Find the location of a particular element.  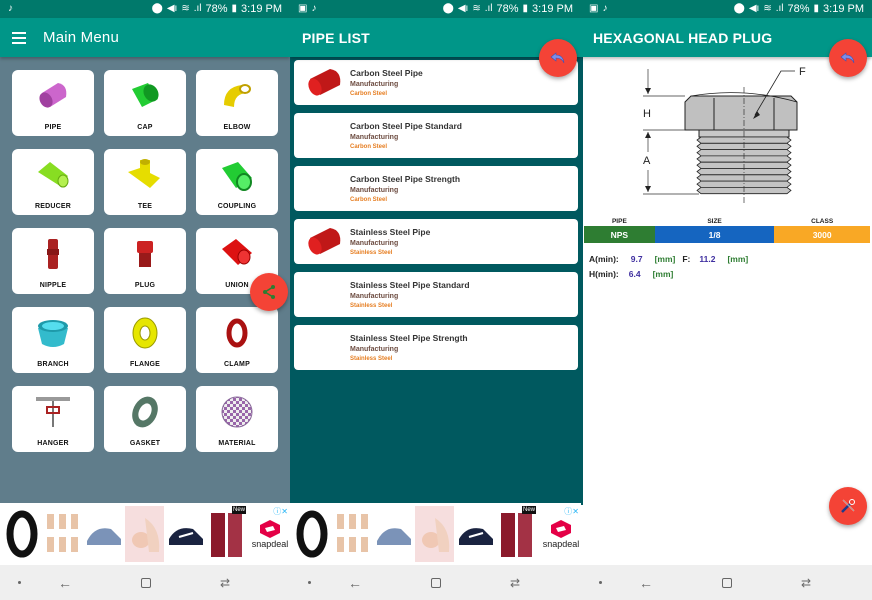

menu-tile-cap: CAP is located at coordinates (145, 103).